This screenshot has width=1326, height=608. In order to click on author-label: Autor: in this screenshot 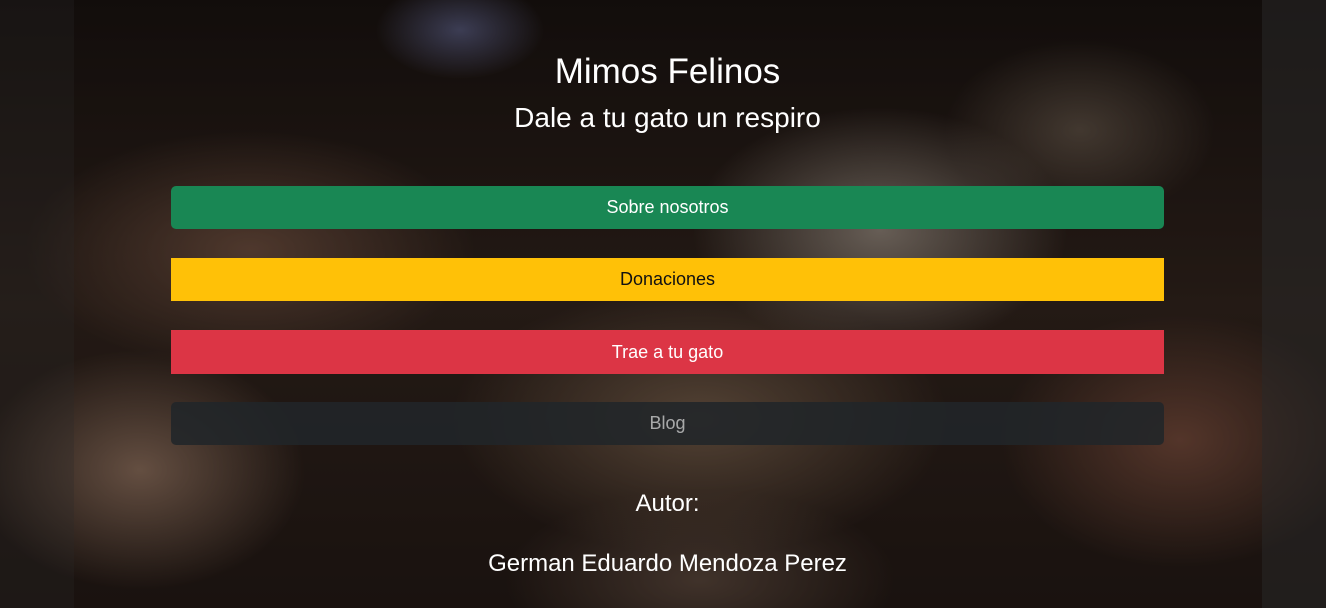, I will do `click(667, 503)`.